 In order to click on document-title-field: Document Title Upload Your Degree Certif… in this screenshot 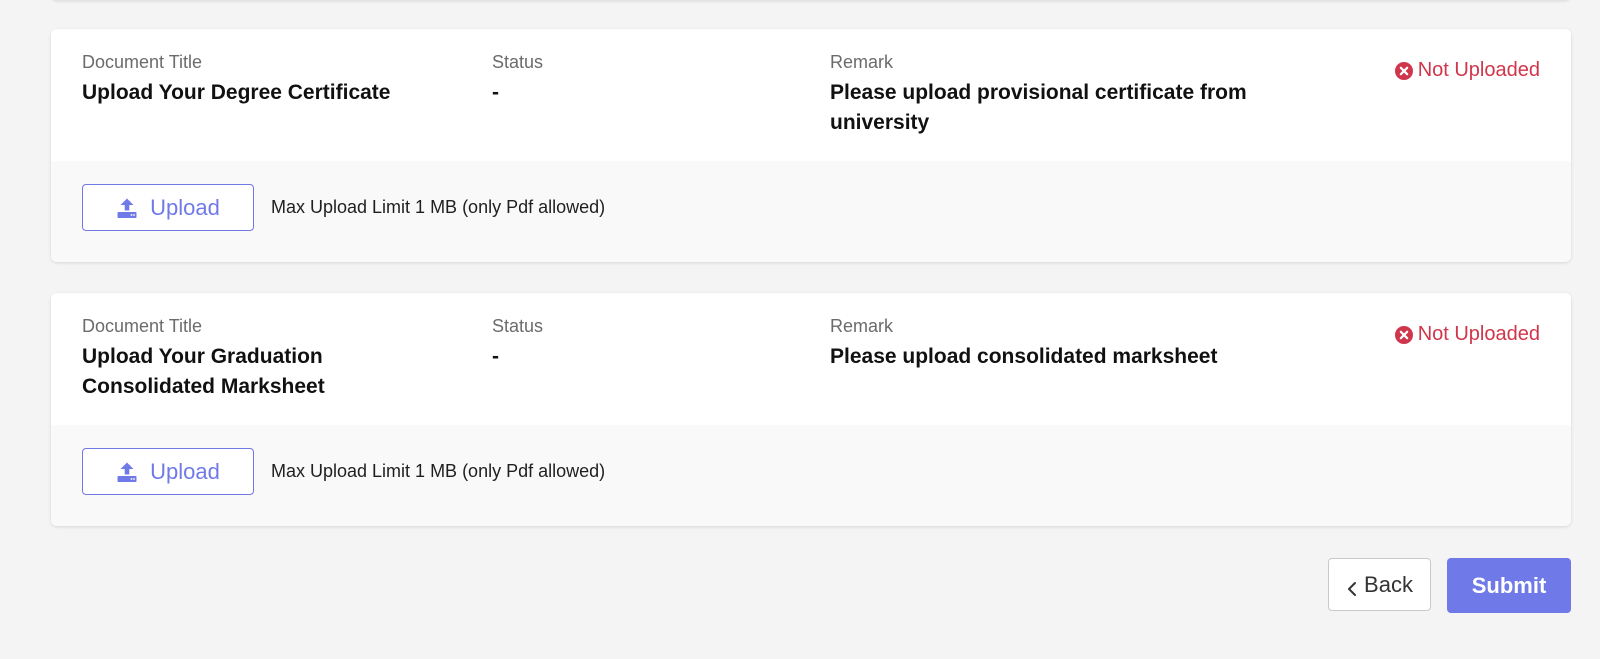, I will do `click(272, 79)`.